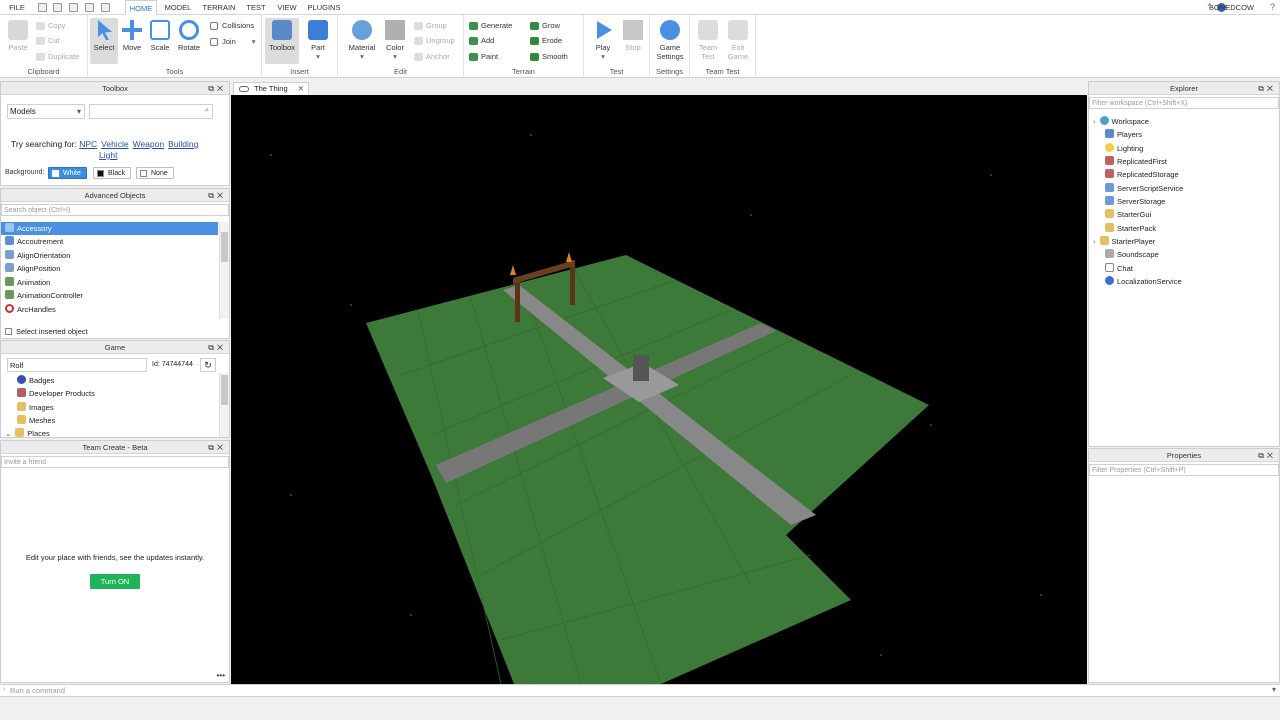 The image size is (1280, 720). What do you see at coordinates (51, 26) in the screenshot?
I see `copy-button: Copy` at bounding box center [51, 26].